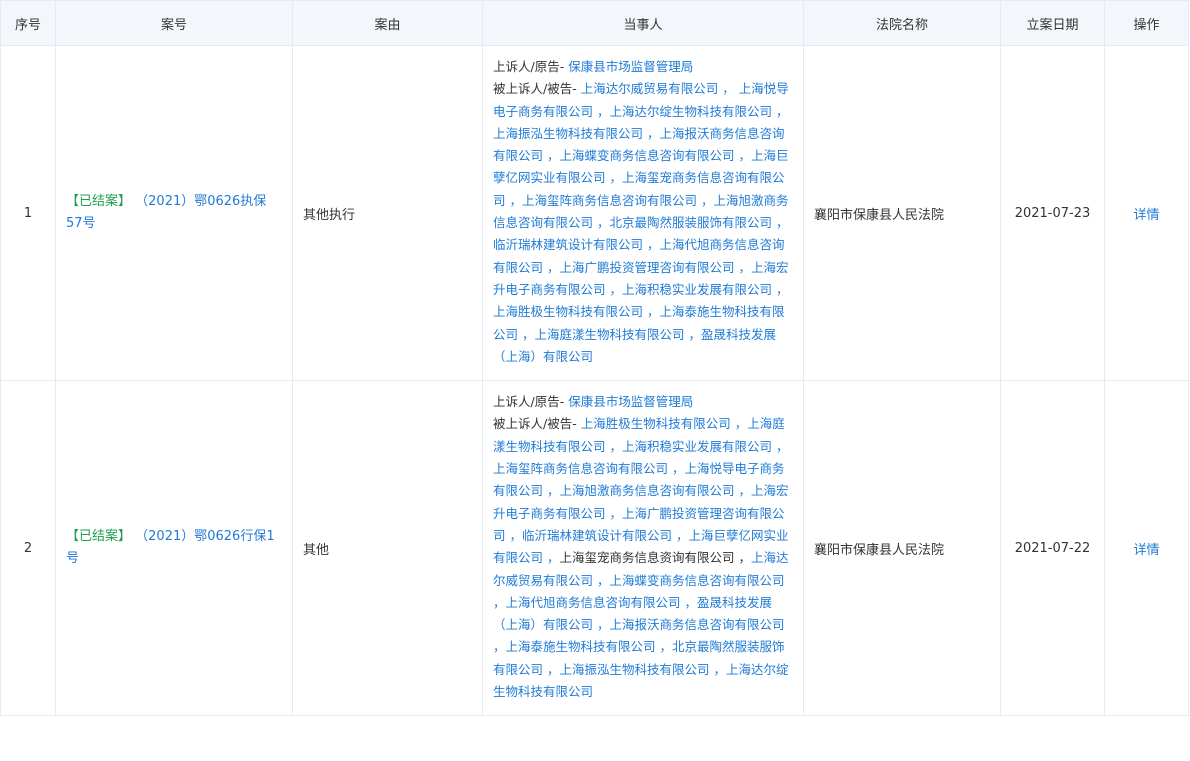  I want to click on case-number-cell: 【已结案】 （2021）鄂0626行保1号, so click(174, 548).